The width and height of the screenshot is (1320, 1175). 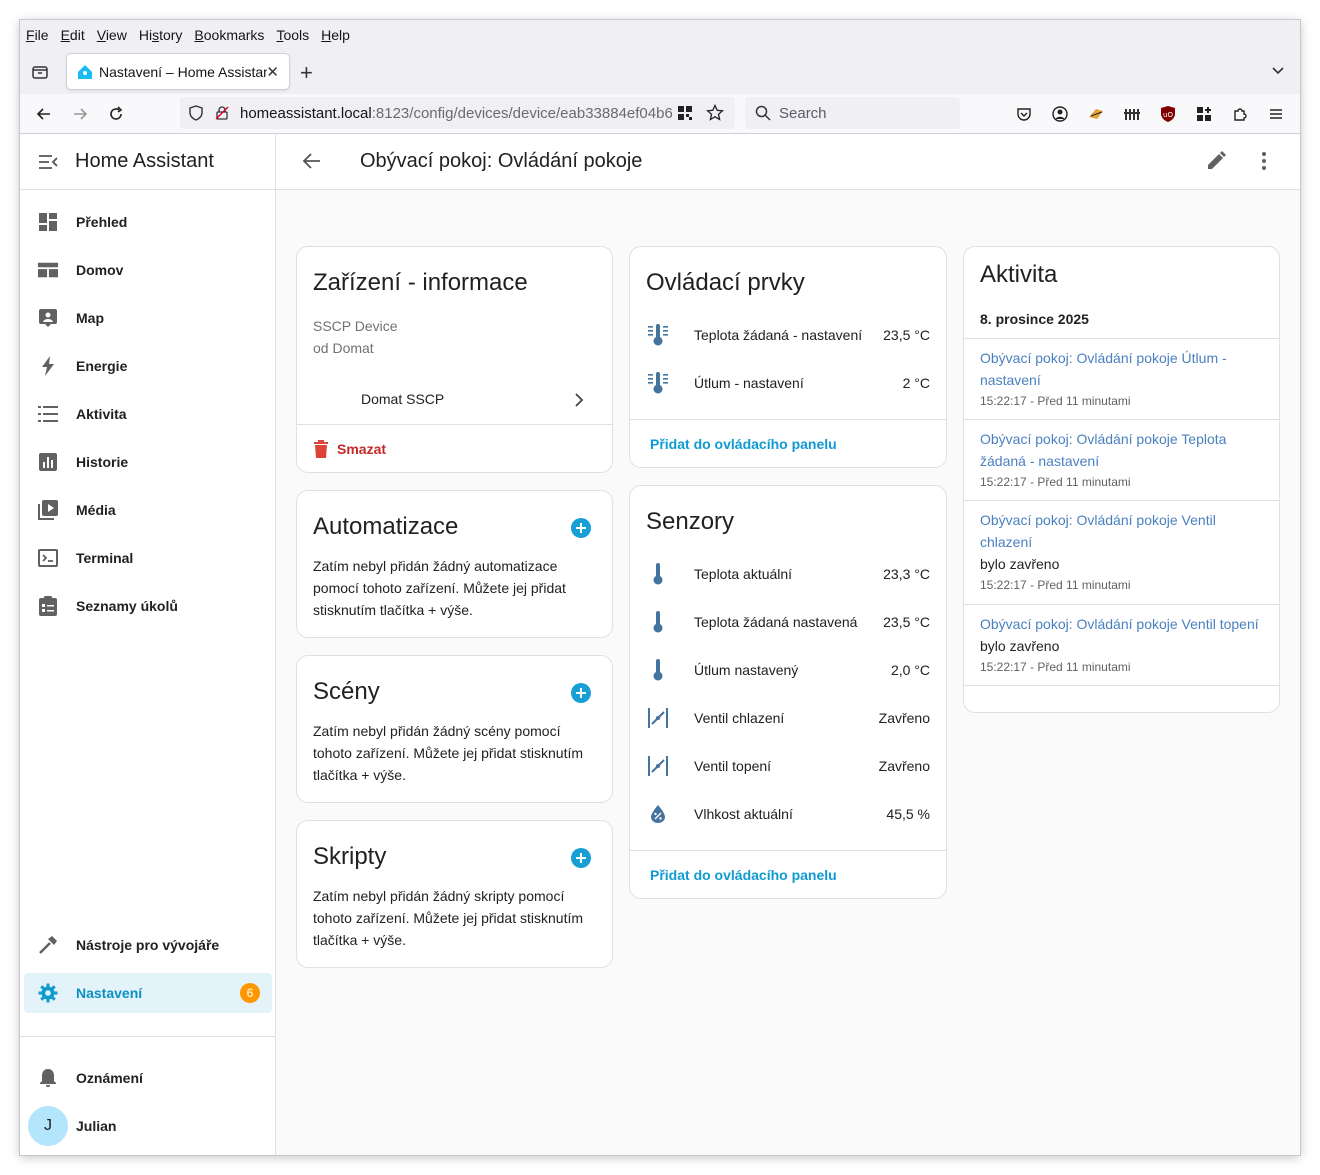 I want to click on menu-help: Help, so click(x=335, y=35).